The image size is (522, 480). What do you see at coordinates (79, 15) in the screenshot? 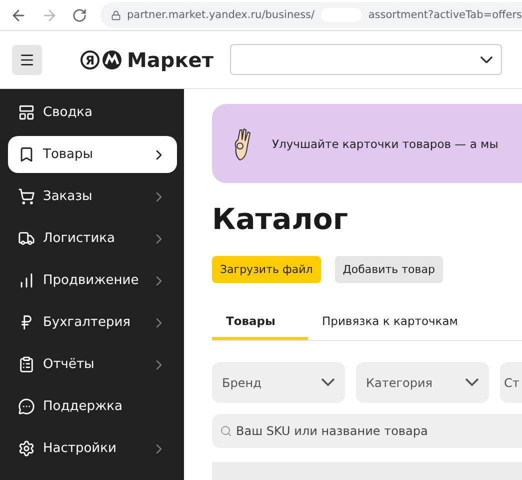
I see `reload-icon` at bounding box center [79, 15].